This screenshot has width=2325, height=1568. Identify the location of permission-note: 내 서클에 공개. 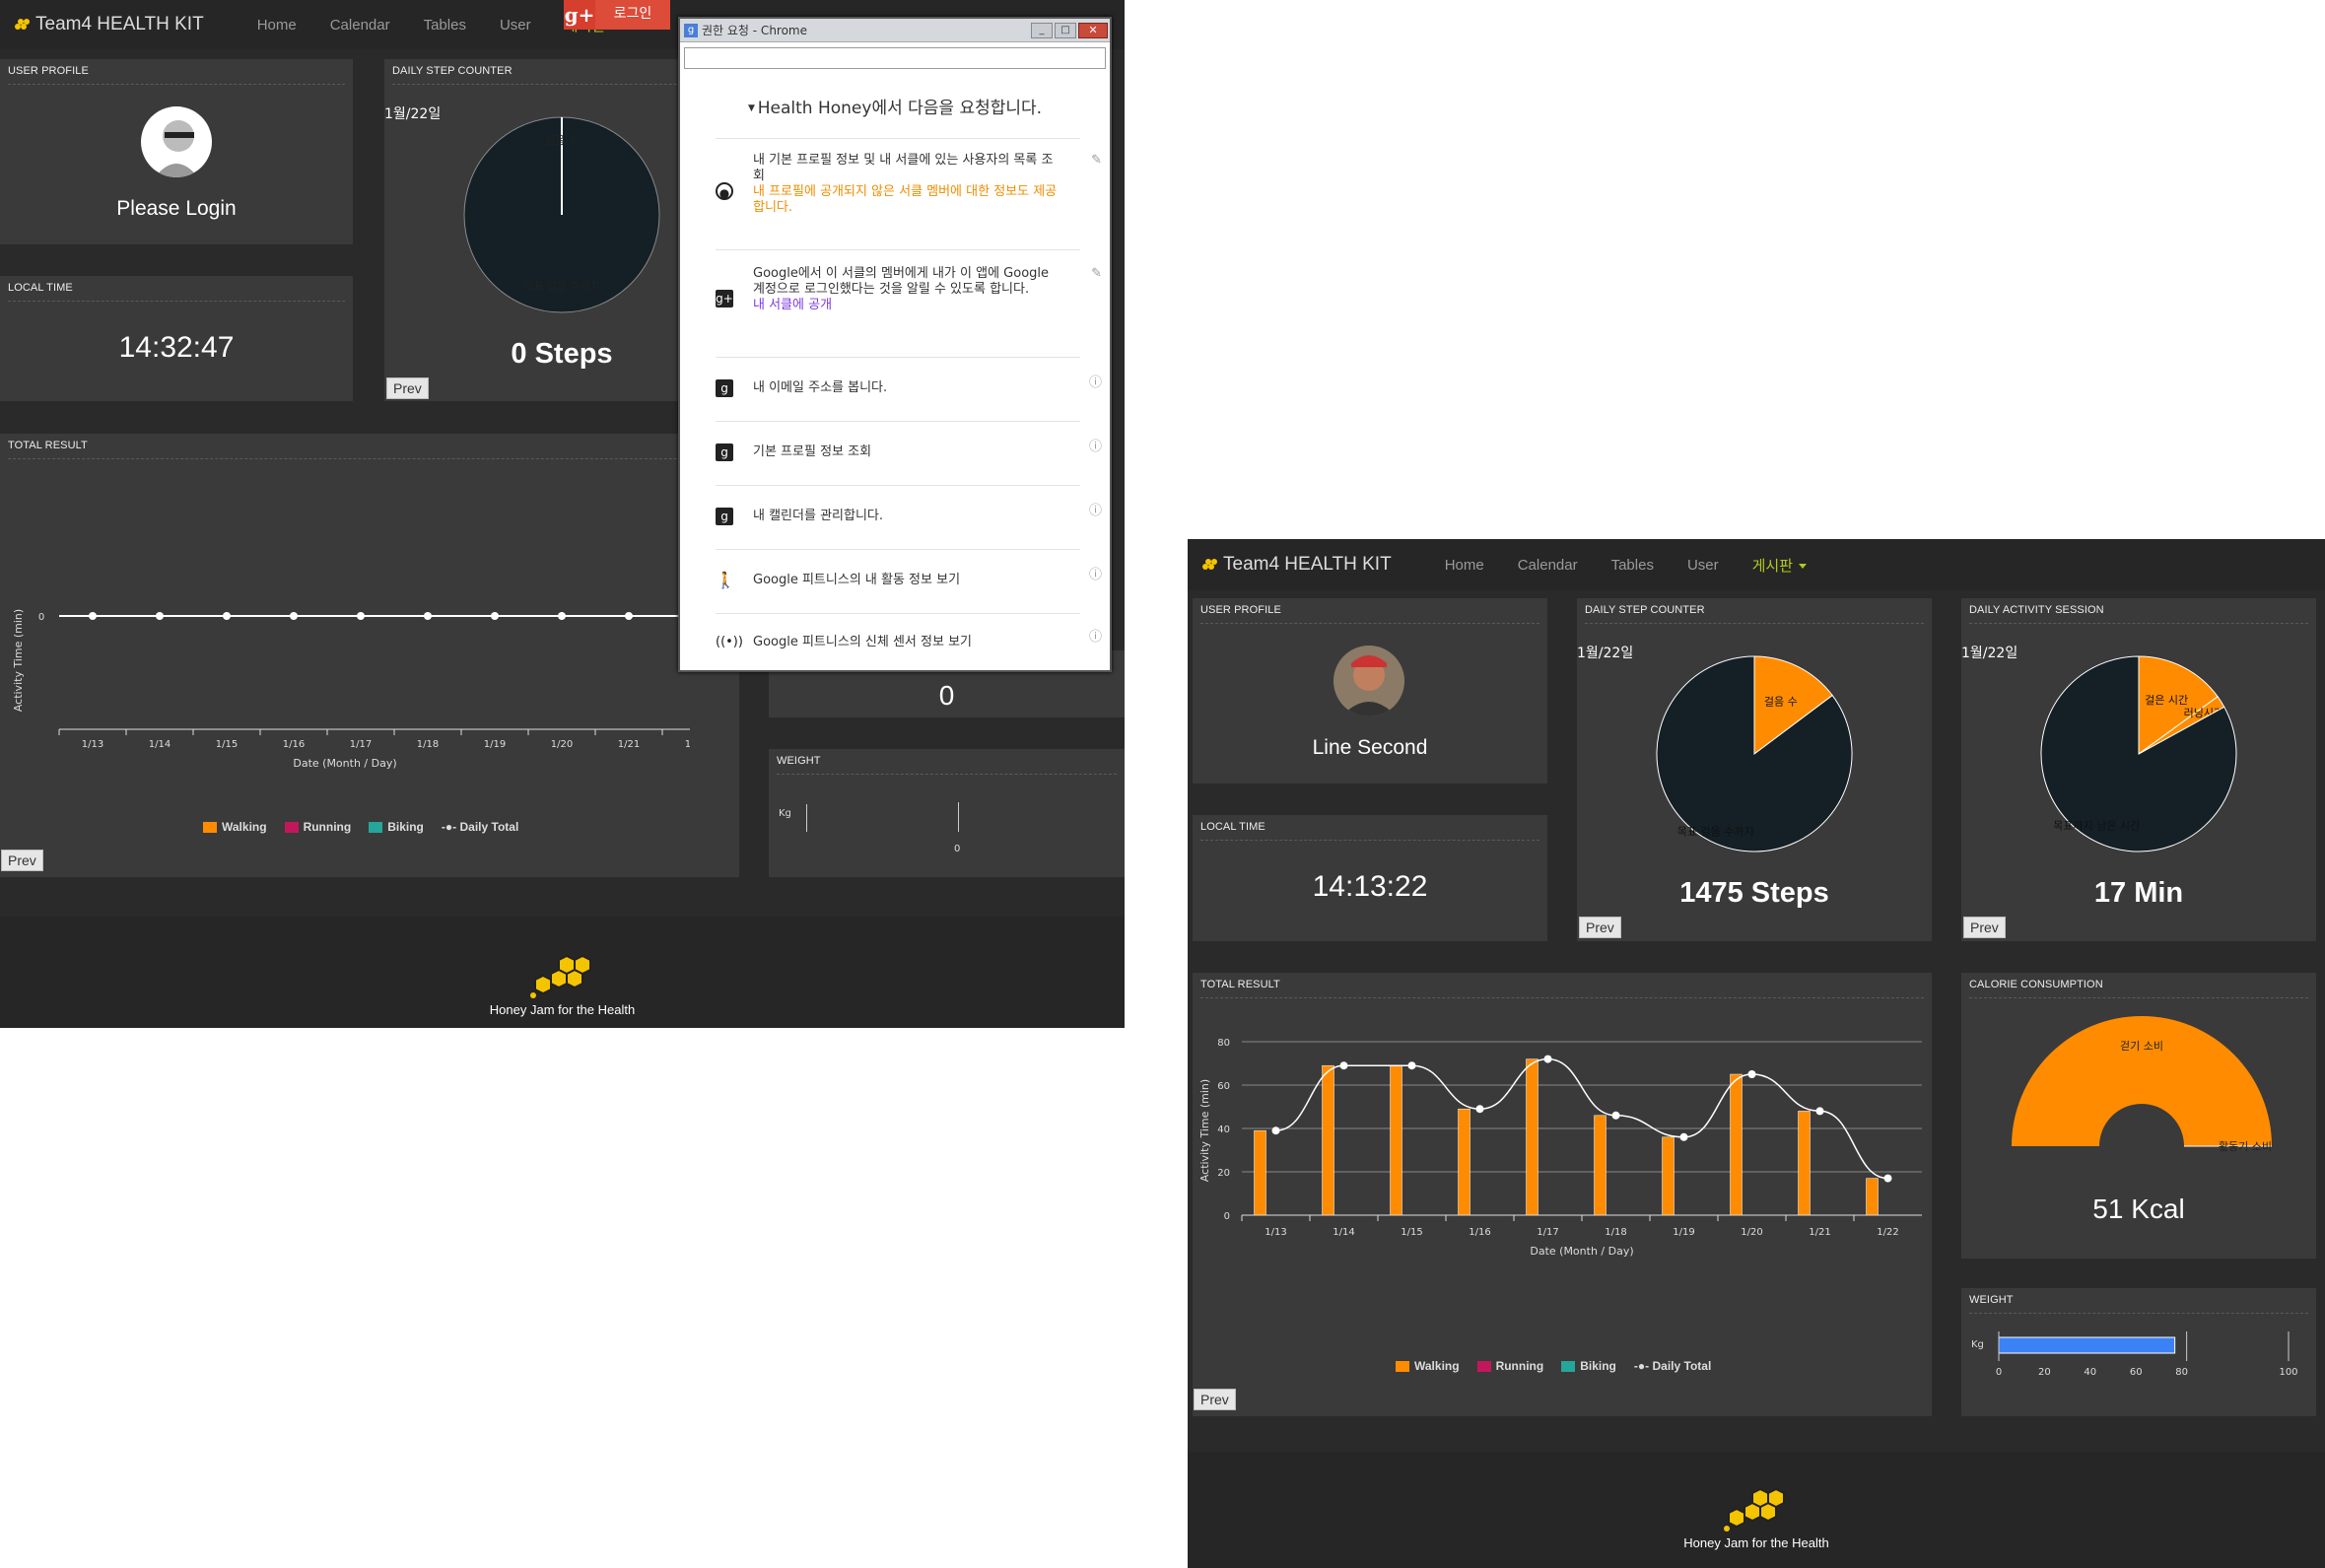
(792, 305).